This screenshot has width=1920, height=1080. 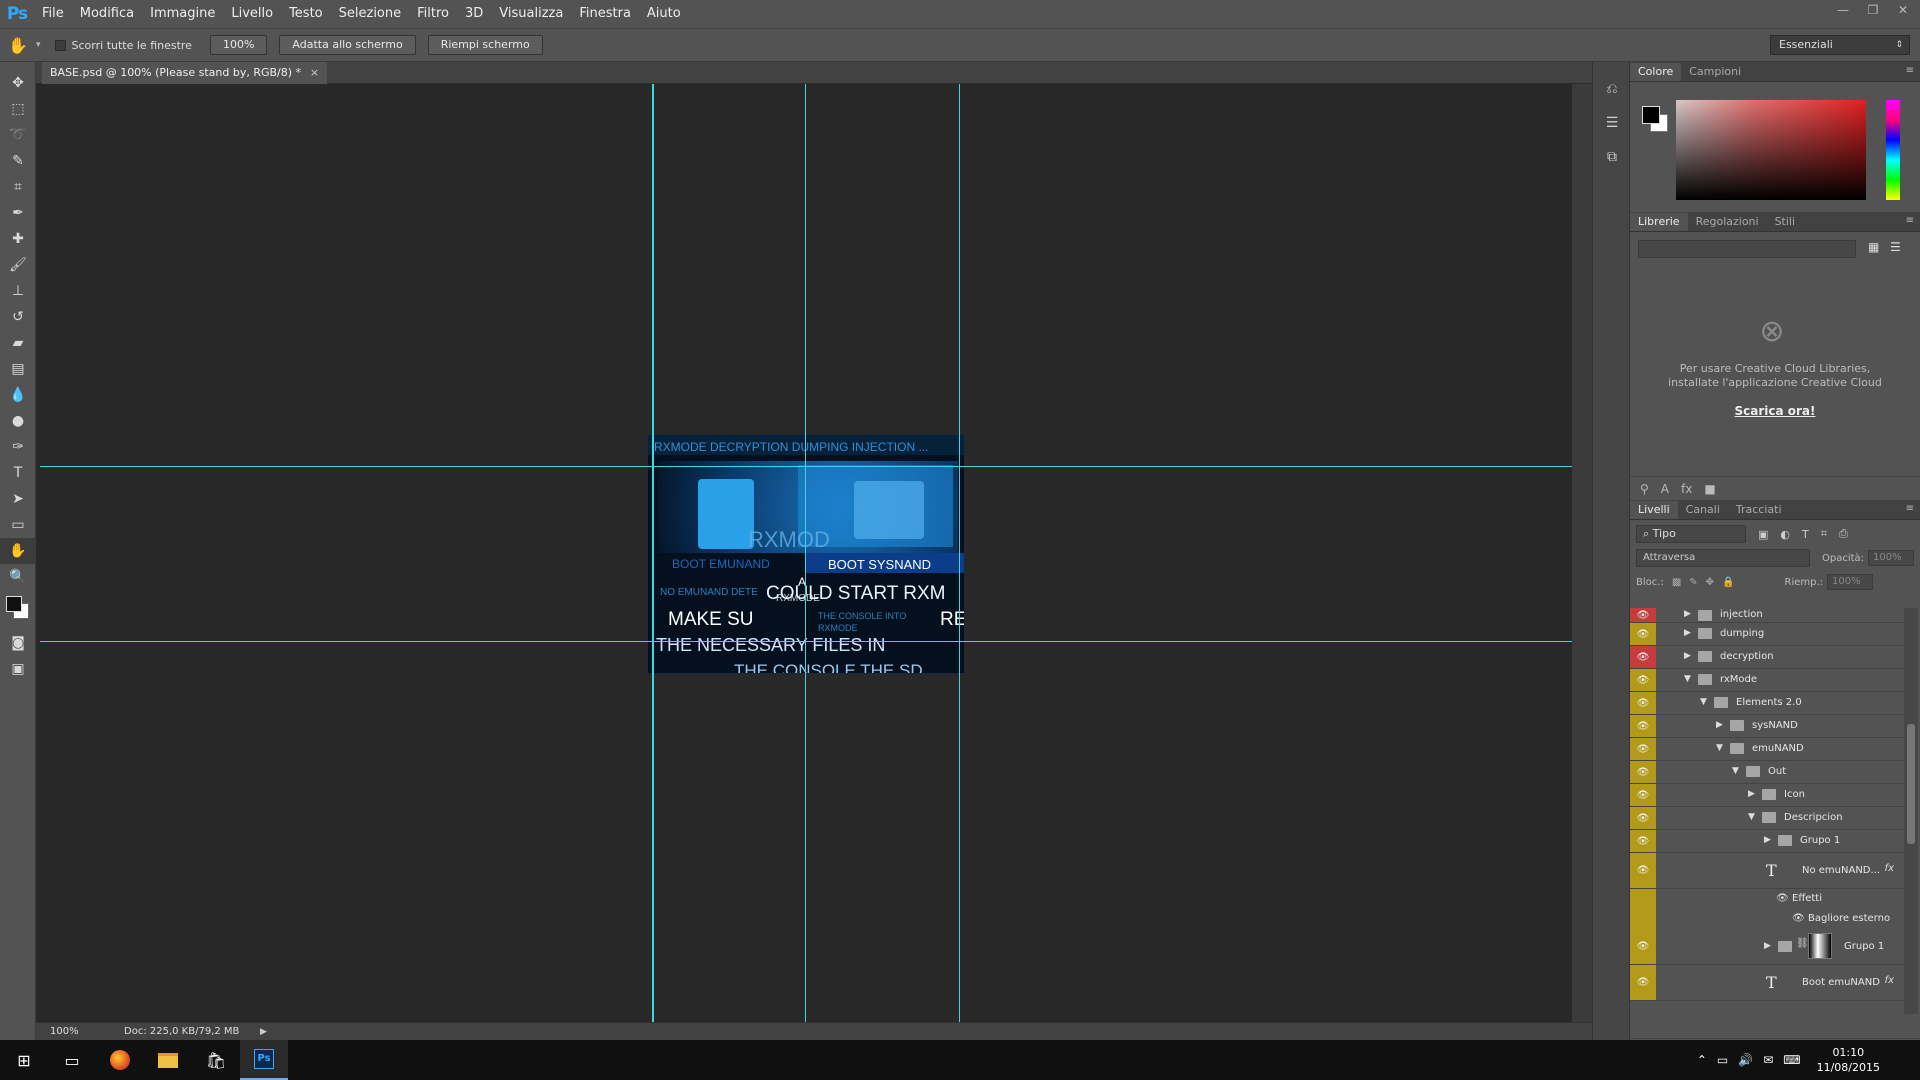 What do you see at coordinates (238, 45) in the screenshot?
I see `zoom-100-button: 100%` at bounding box center [238, 45].